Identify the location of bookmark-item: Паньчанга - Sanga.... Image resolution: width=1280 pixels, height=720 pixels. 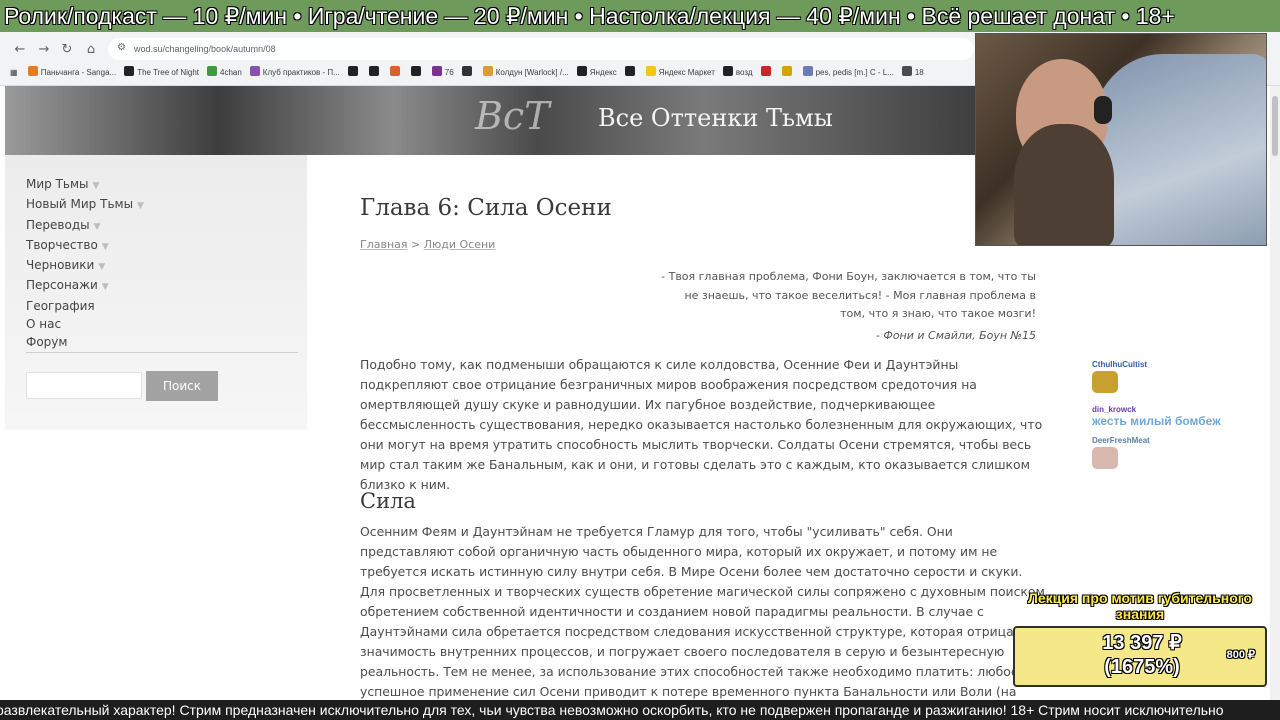
(71, 73).